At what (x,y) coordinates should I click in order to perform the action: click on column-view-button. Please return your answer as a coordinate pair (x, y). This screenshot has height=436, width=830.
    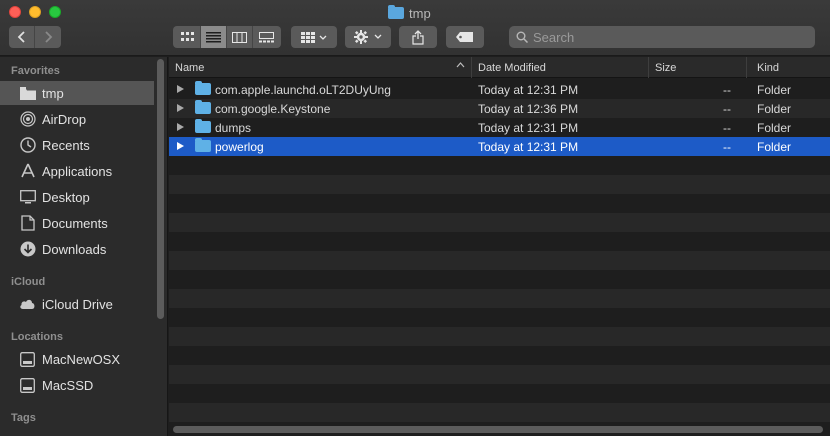
    Looking at the image, I should click on (240, 37).